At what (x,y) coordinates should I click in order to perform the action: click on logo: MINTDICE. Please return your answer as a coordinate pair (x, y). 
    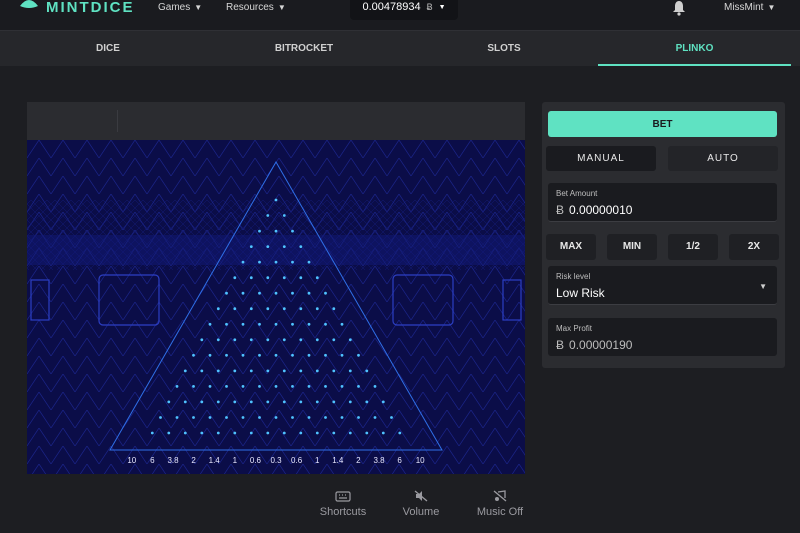
    Looking at the image, I should click on (76, 8).